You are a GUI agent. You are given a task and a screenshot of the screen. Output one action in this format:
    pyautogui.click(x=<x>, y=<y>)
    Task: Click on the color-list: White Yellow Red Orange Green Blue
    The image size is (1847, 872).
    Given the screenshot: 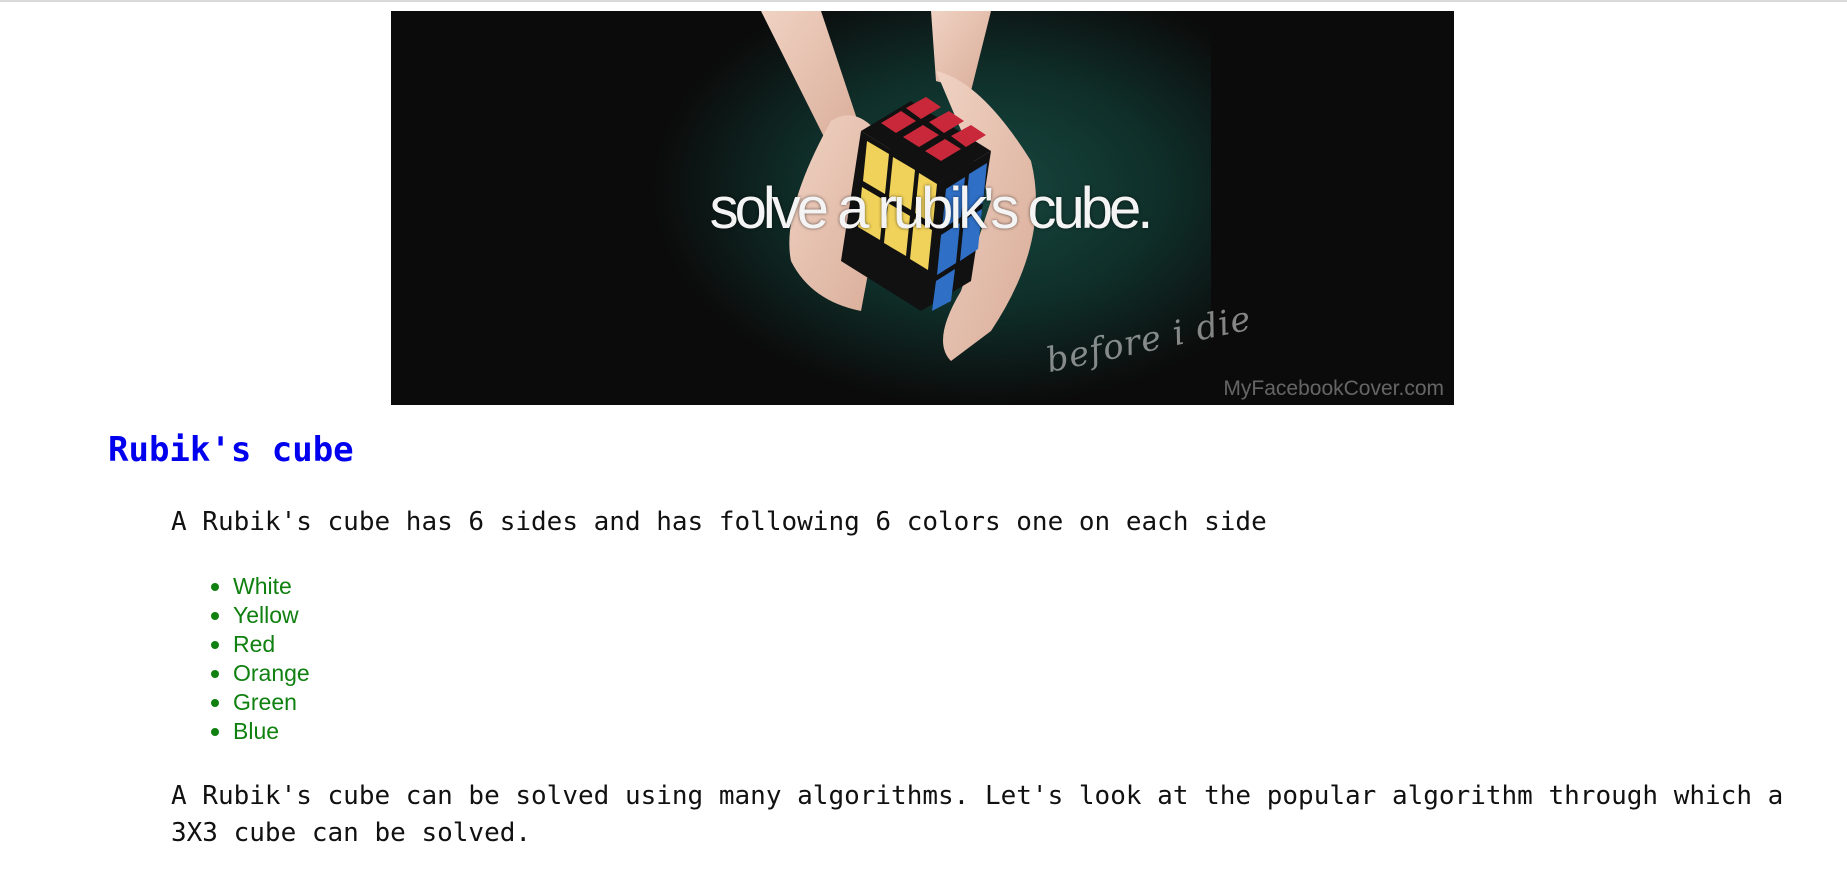 What is the action you would take?
    pyautogui.click(x=260, y=659)
    